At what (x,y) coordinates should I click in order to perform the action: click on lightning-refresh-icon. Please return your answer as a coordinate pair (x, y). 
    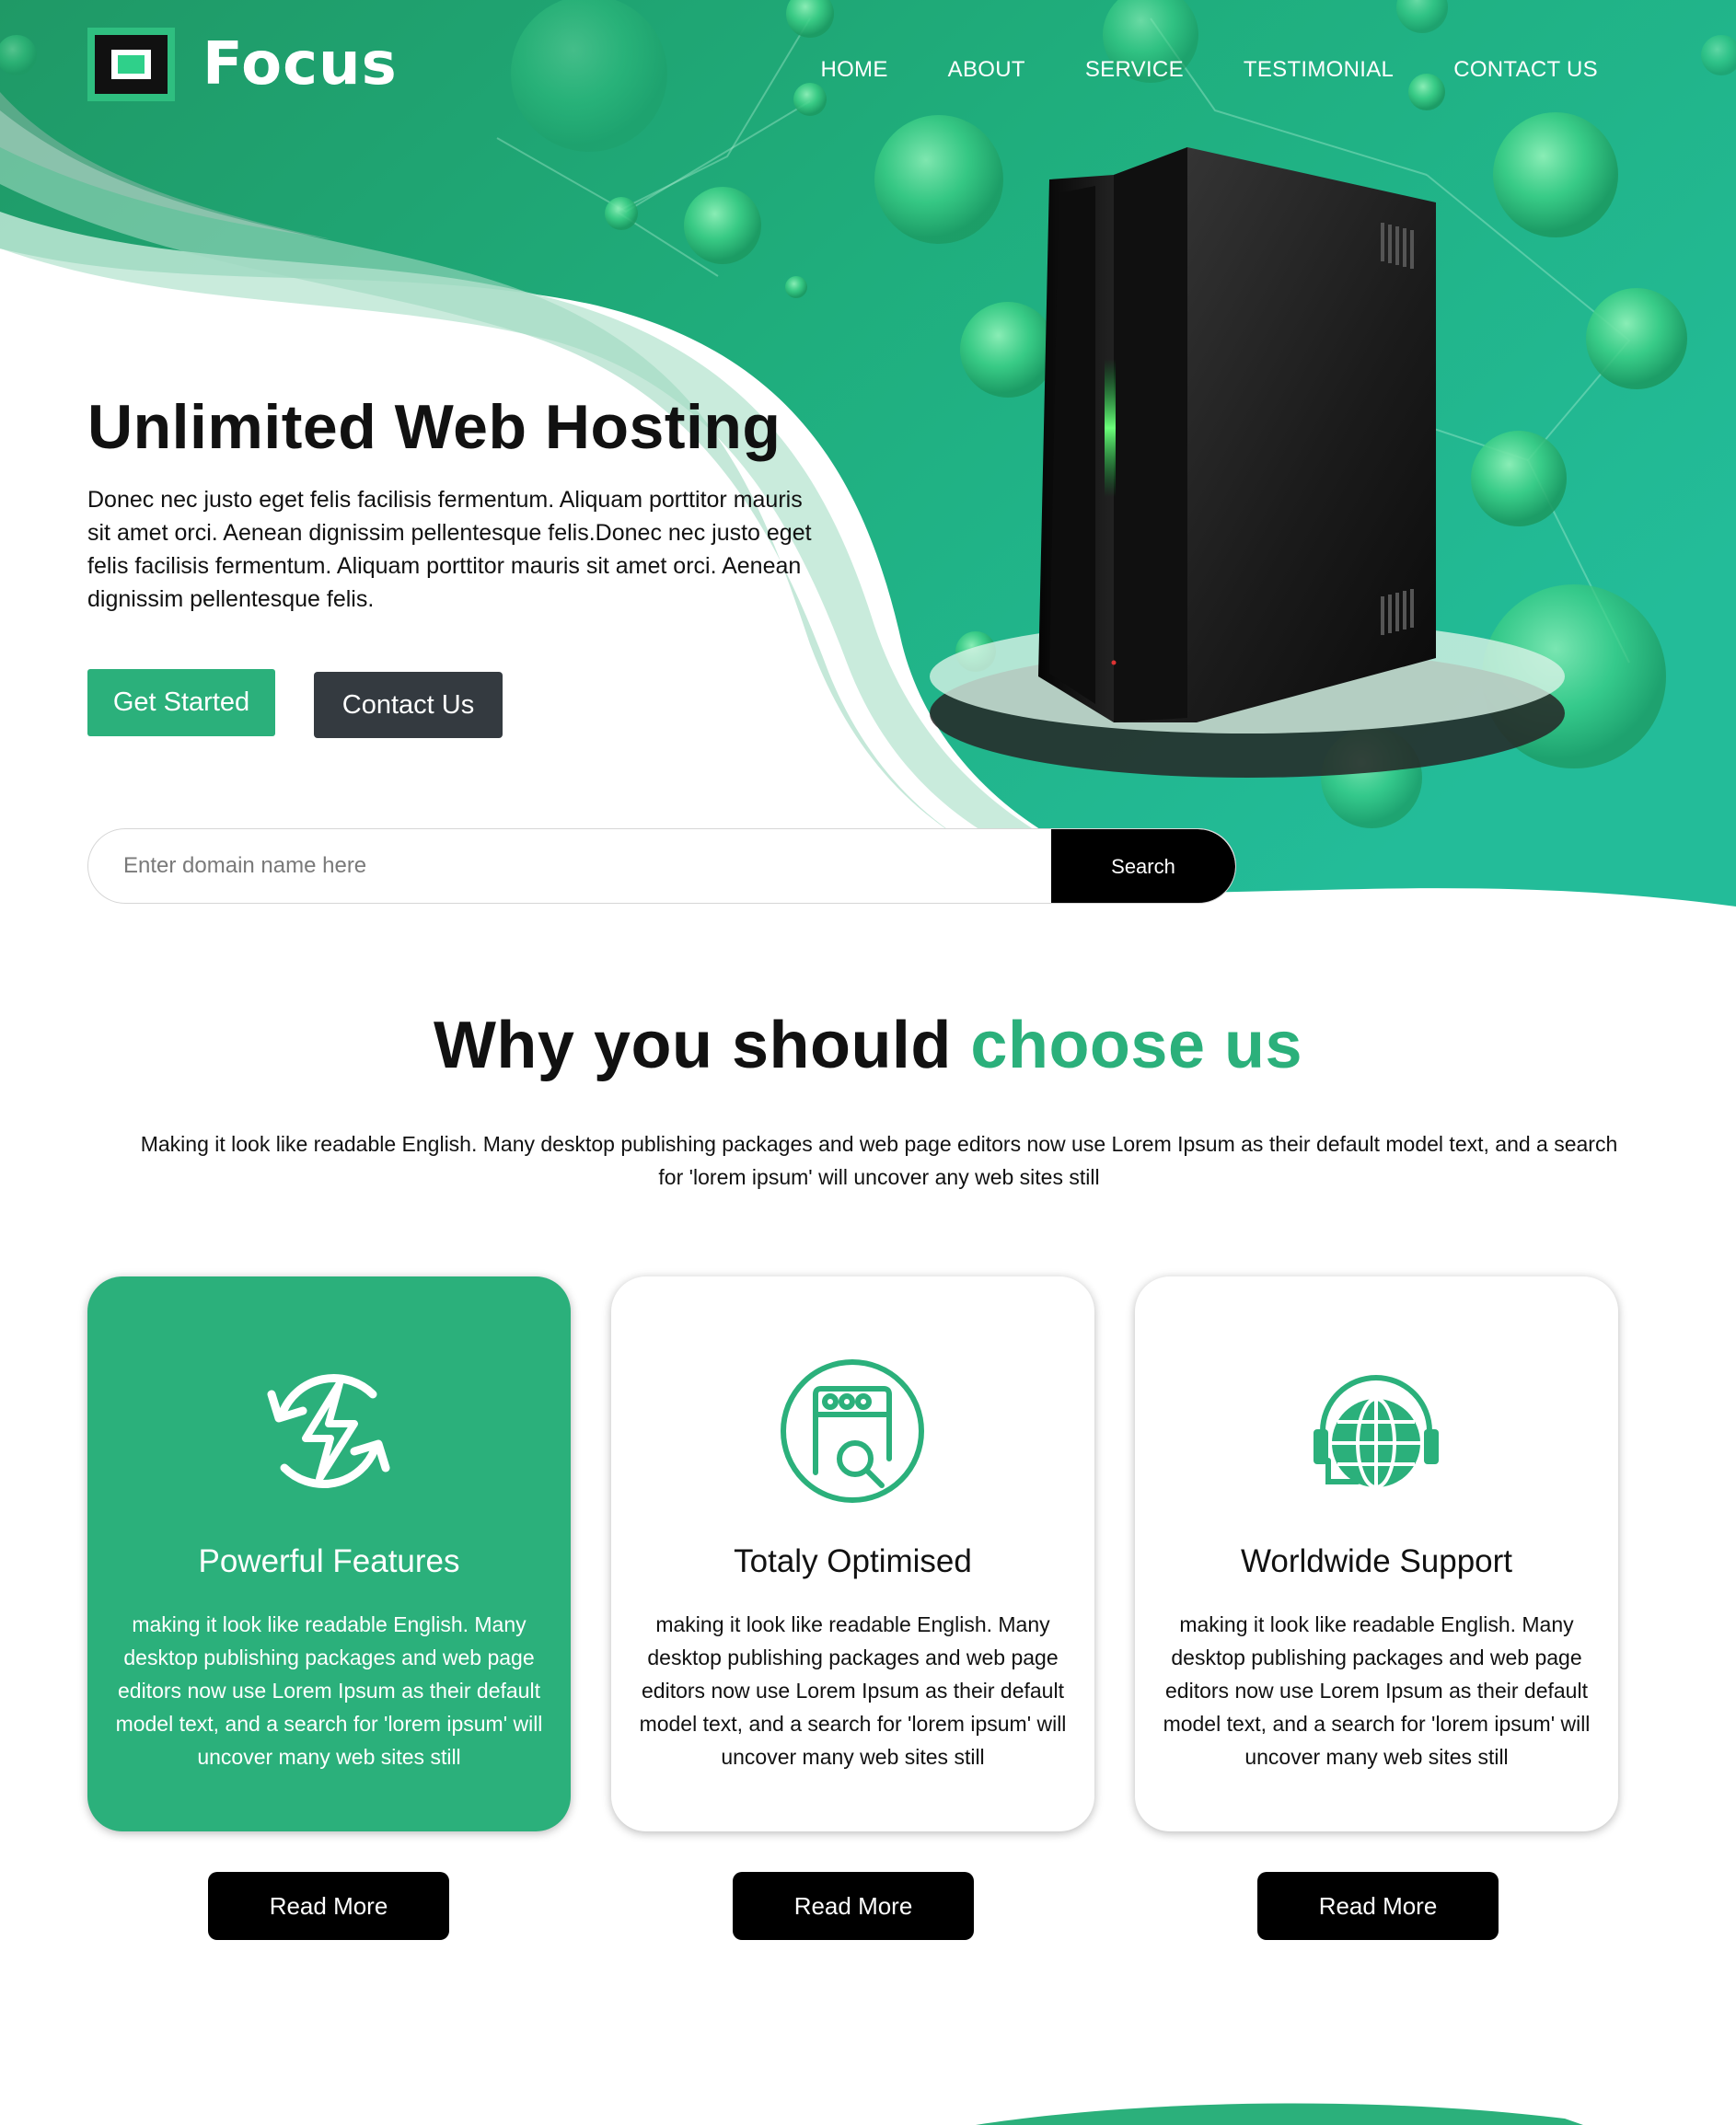
    Looking at the image, I should click on (328, 1431).